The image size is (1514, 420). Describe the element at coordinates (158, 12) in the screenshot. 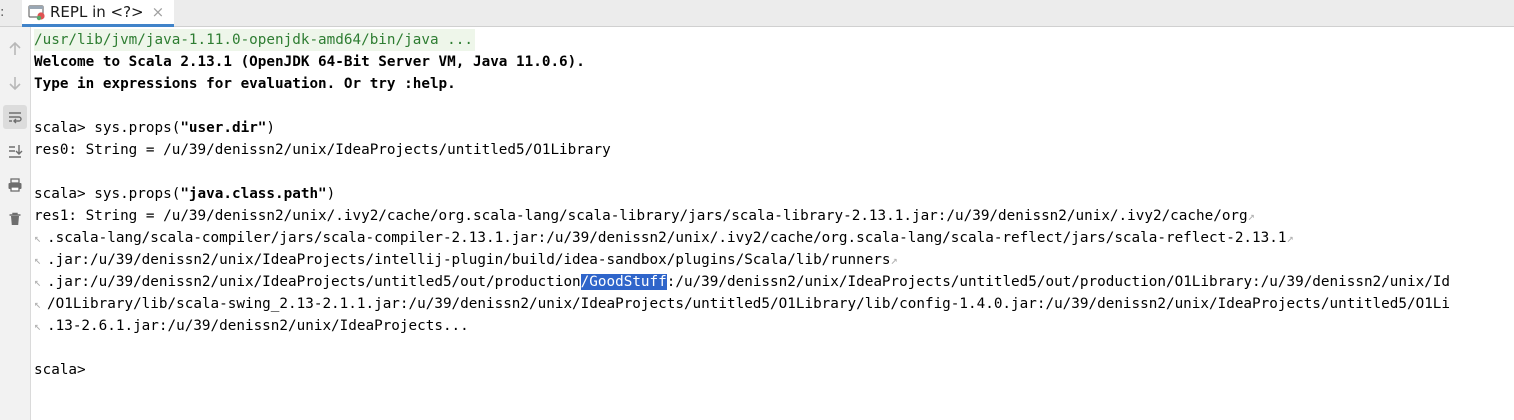

I see `close-icon: ×` at that location.